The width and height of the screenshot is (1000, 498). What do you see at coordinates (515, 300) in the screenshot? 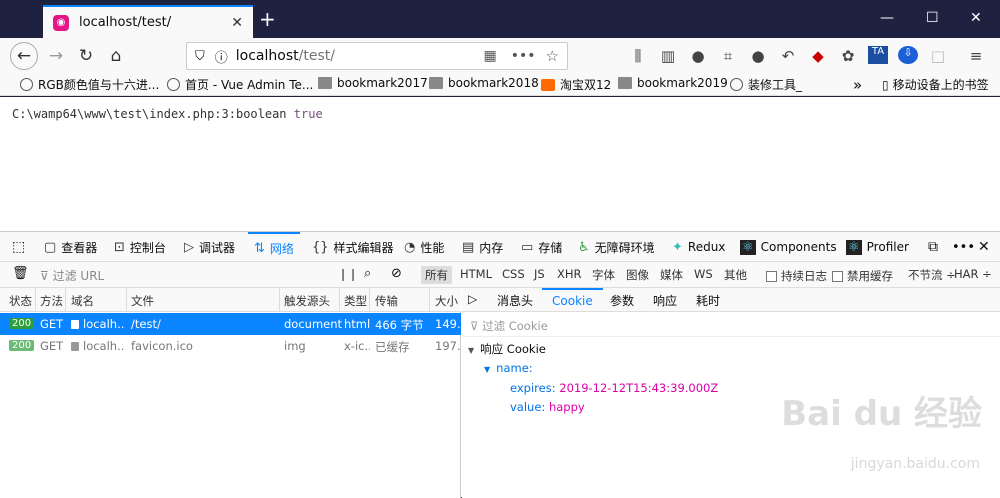
I see `tab-headers: 消息头` at bounding box center [515, 300].